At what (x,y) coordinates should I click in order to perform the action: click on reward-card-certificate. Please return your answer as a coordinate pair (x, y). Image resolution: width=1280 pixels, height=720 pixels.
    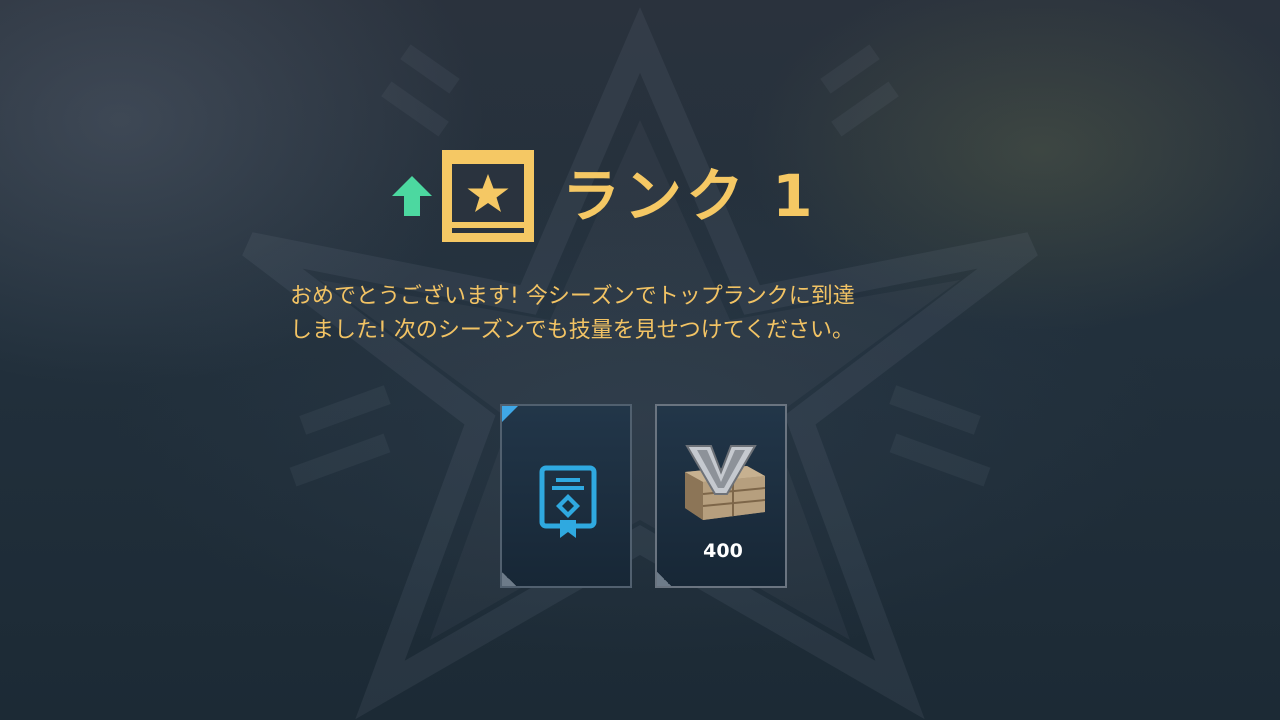
    Looking at the image, I should click on (566, 496).